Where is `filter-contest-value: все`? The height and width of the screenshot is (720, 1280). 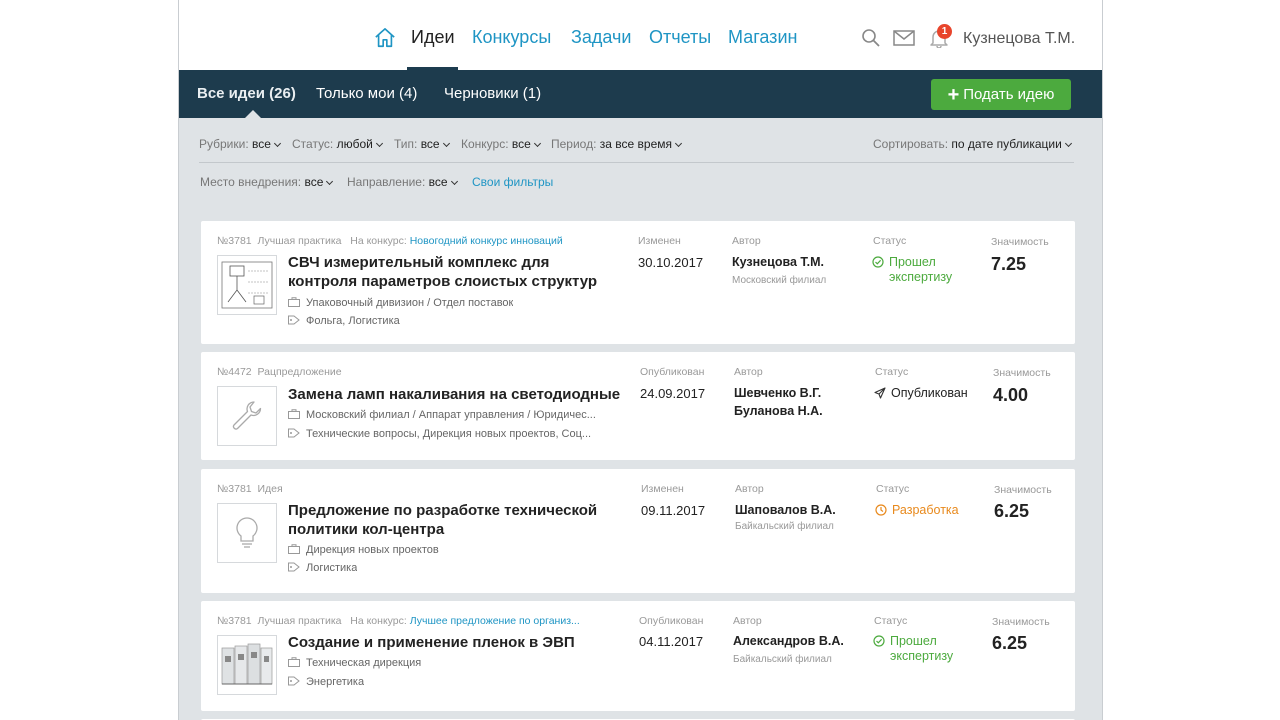
filter-contest-value: все is located at coordinates (521, 144).